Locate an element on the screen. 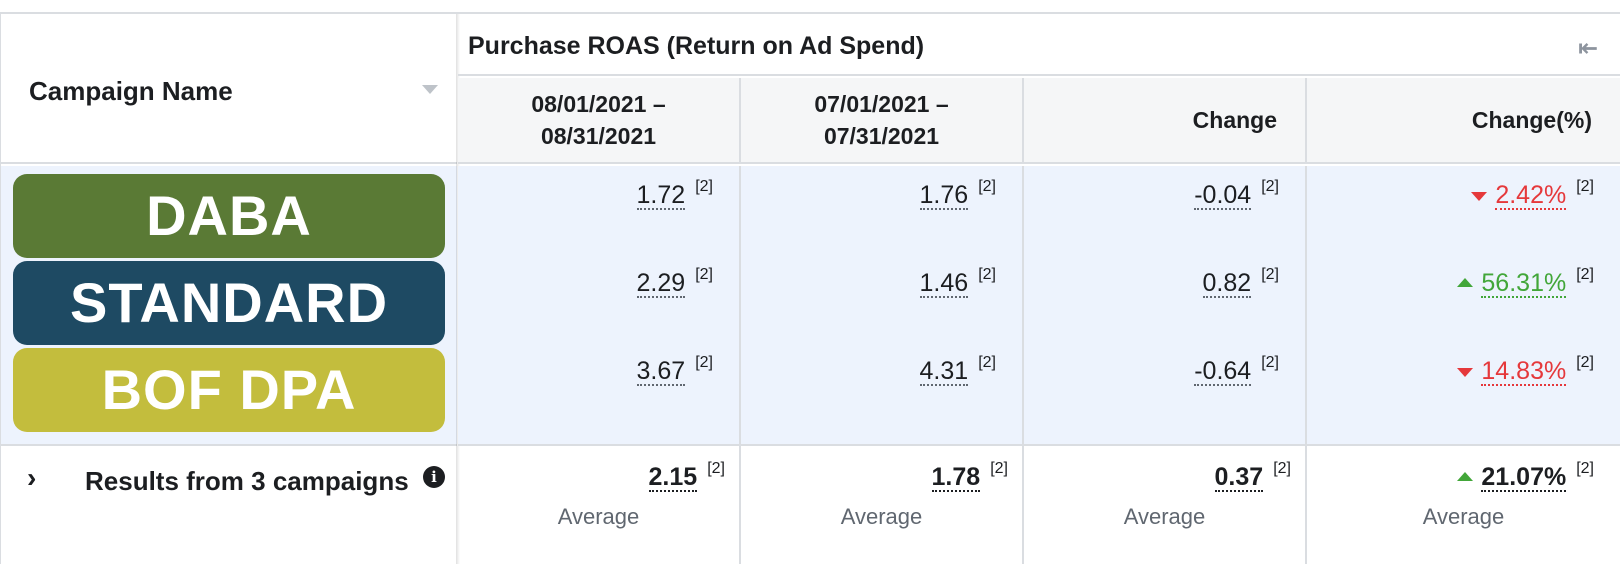 Image resolution: width=1620 pixels, height=564 pixels. metric-value: 0.82 is located at coordinates (1227, 283).